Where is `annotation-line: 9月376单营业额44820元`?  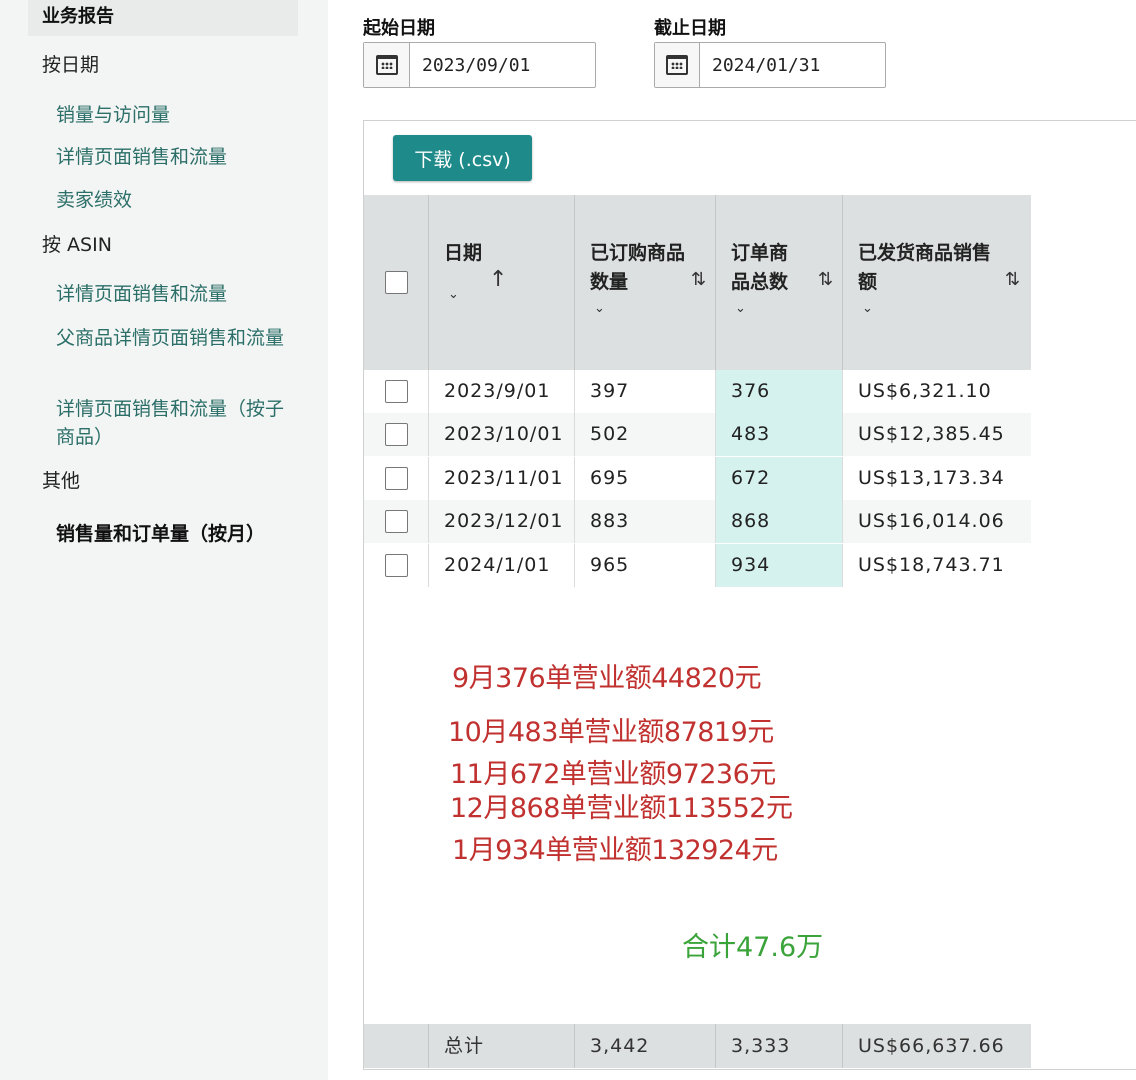 annotation-line: 9月376单营业额44820元 is located at coordinates (607, 678).